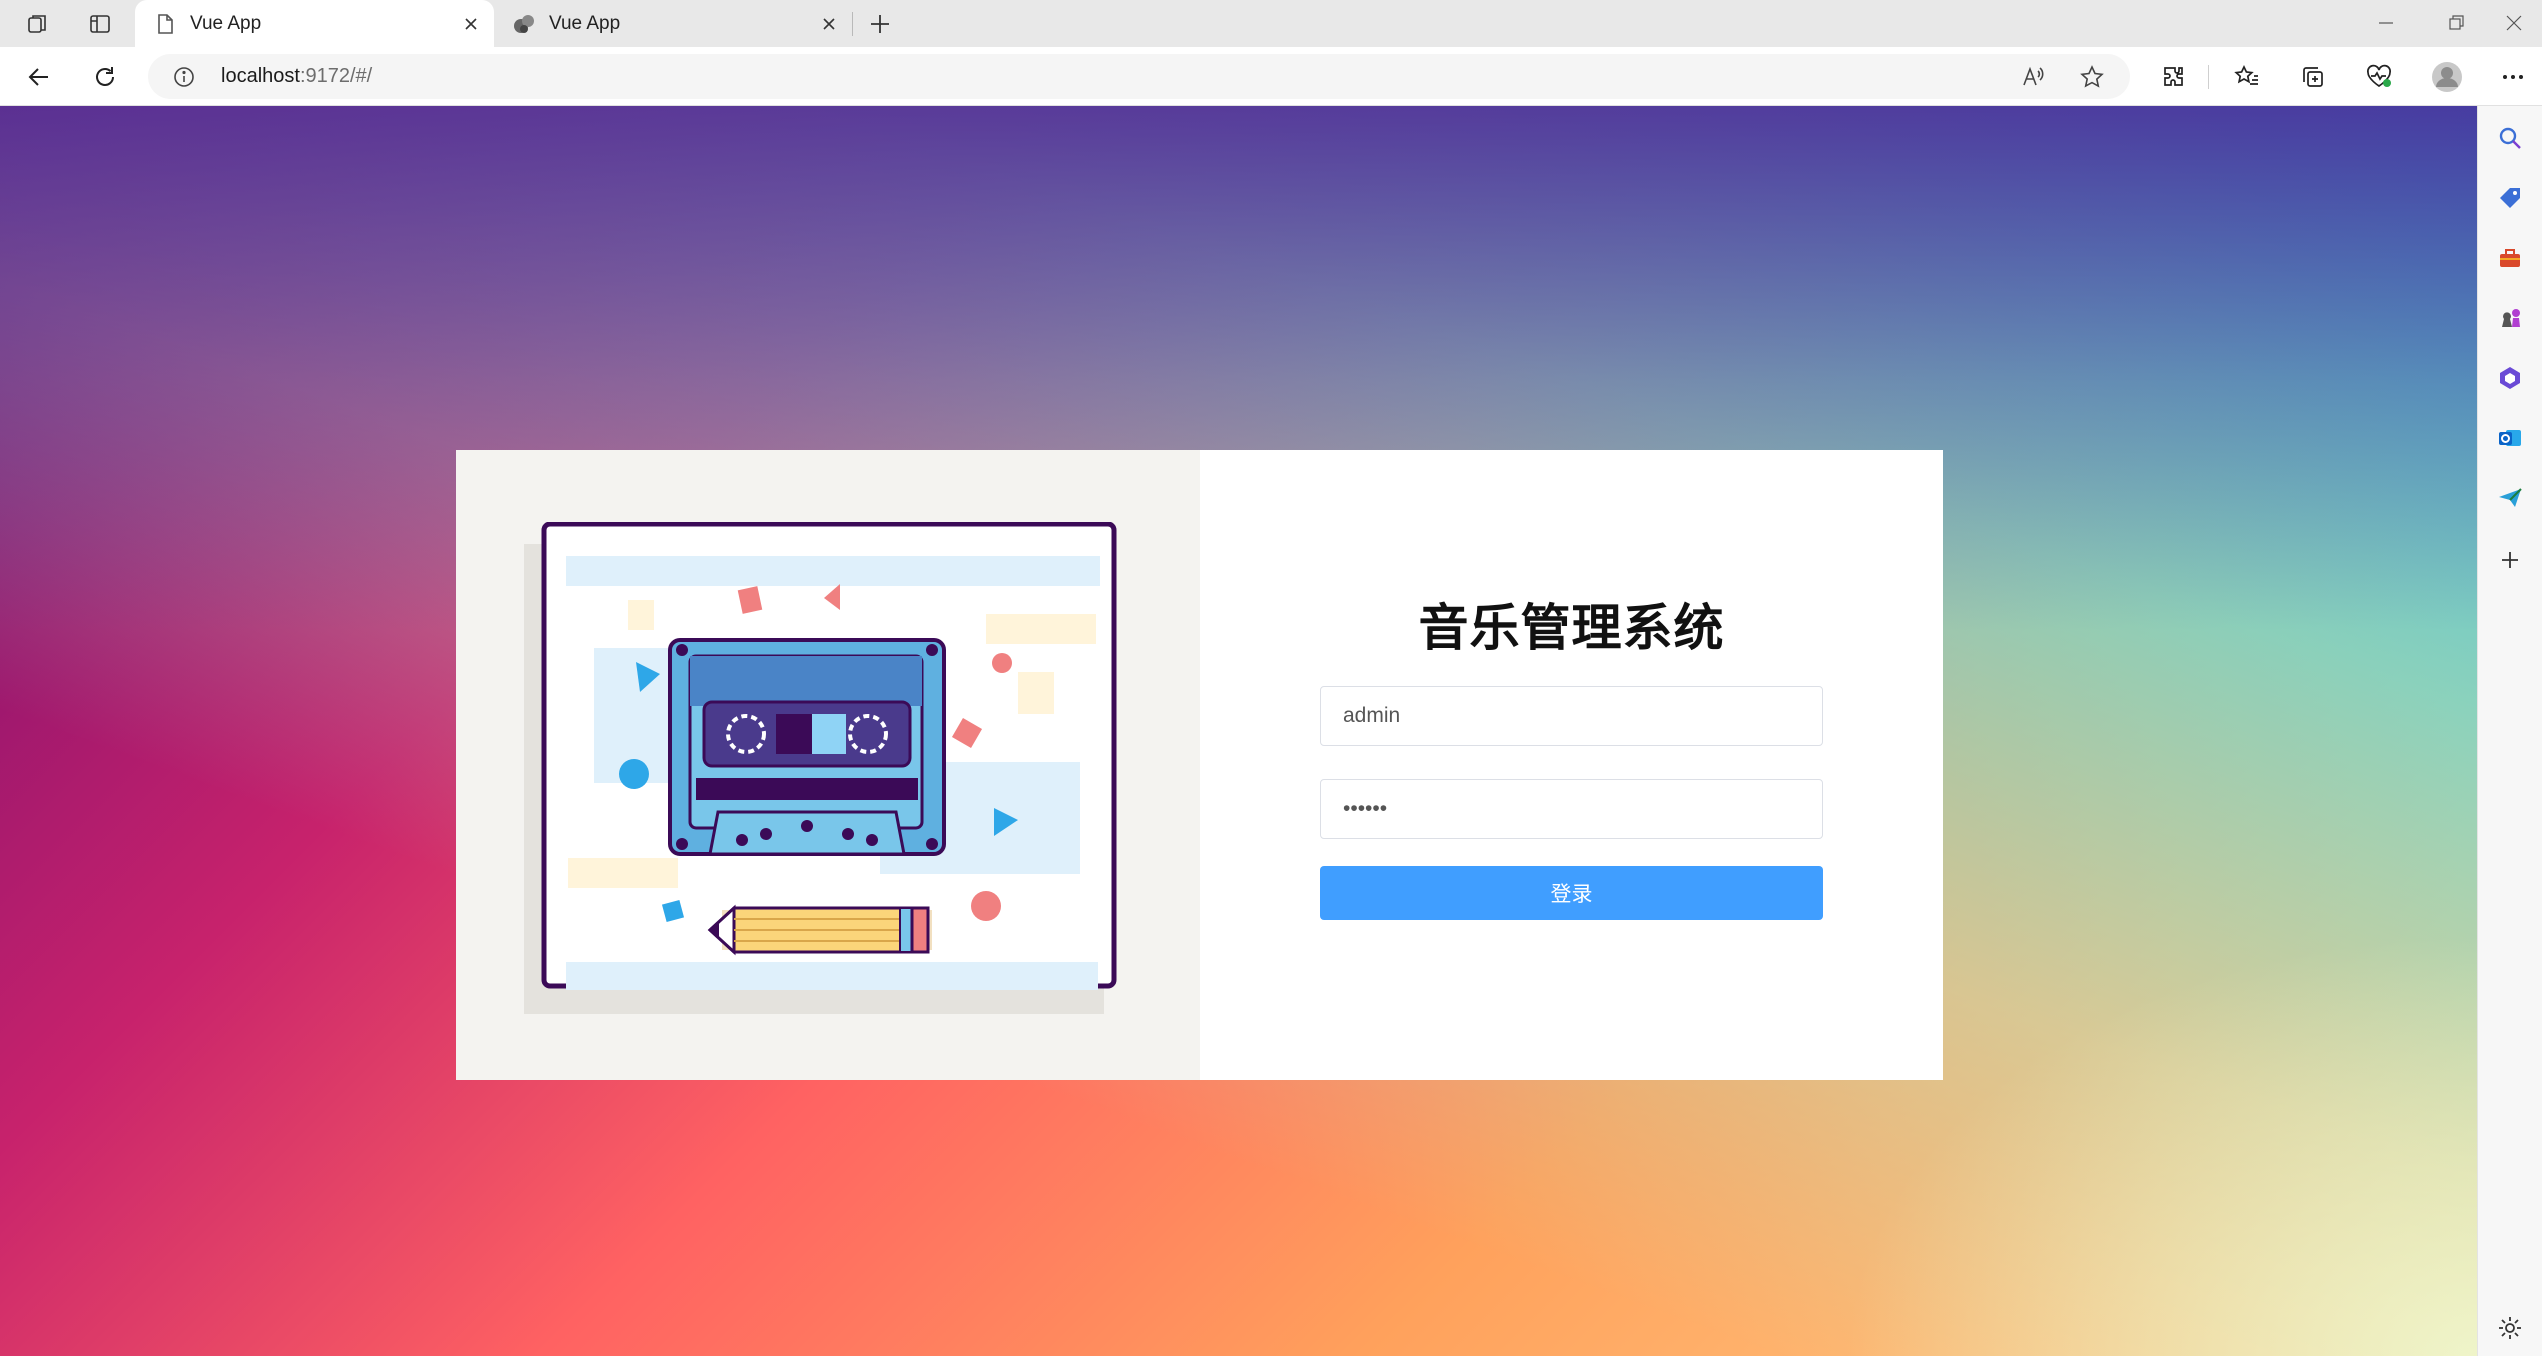 The width and height of the screenshot is (2542, 1356). What do you see at coordinates (2313, 77) in the screenshot?
I see `collections-icon` at bounding box center [2313, 77].